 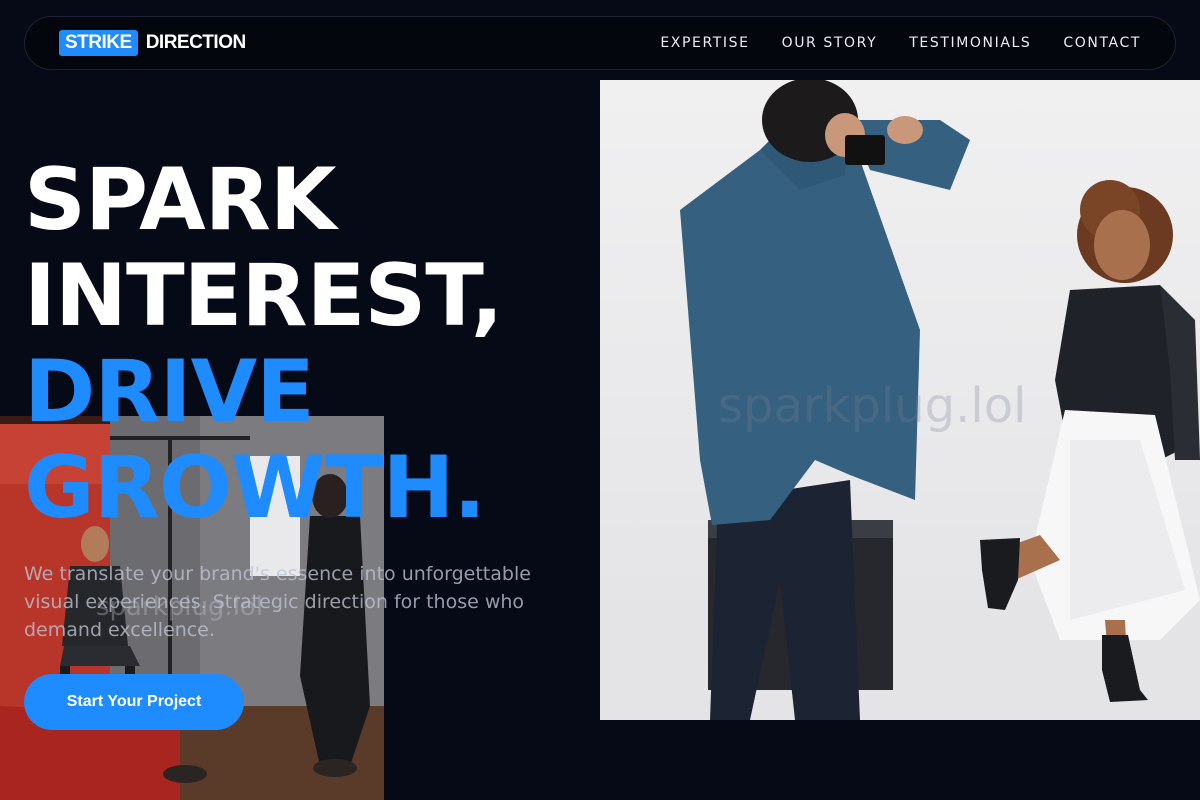 I want to click on nav-link-contact: CONTACT, so click(x=1102, y=43).